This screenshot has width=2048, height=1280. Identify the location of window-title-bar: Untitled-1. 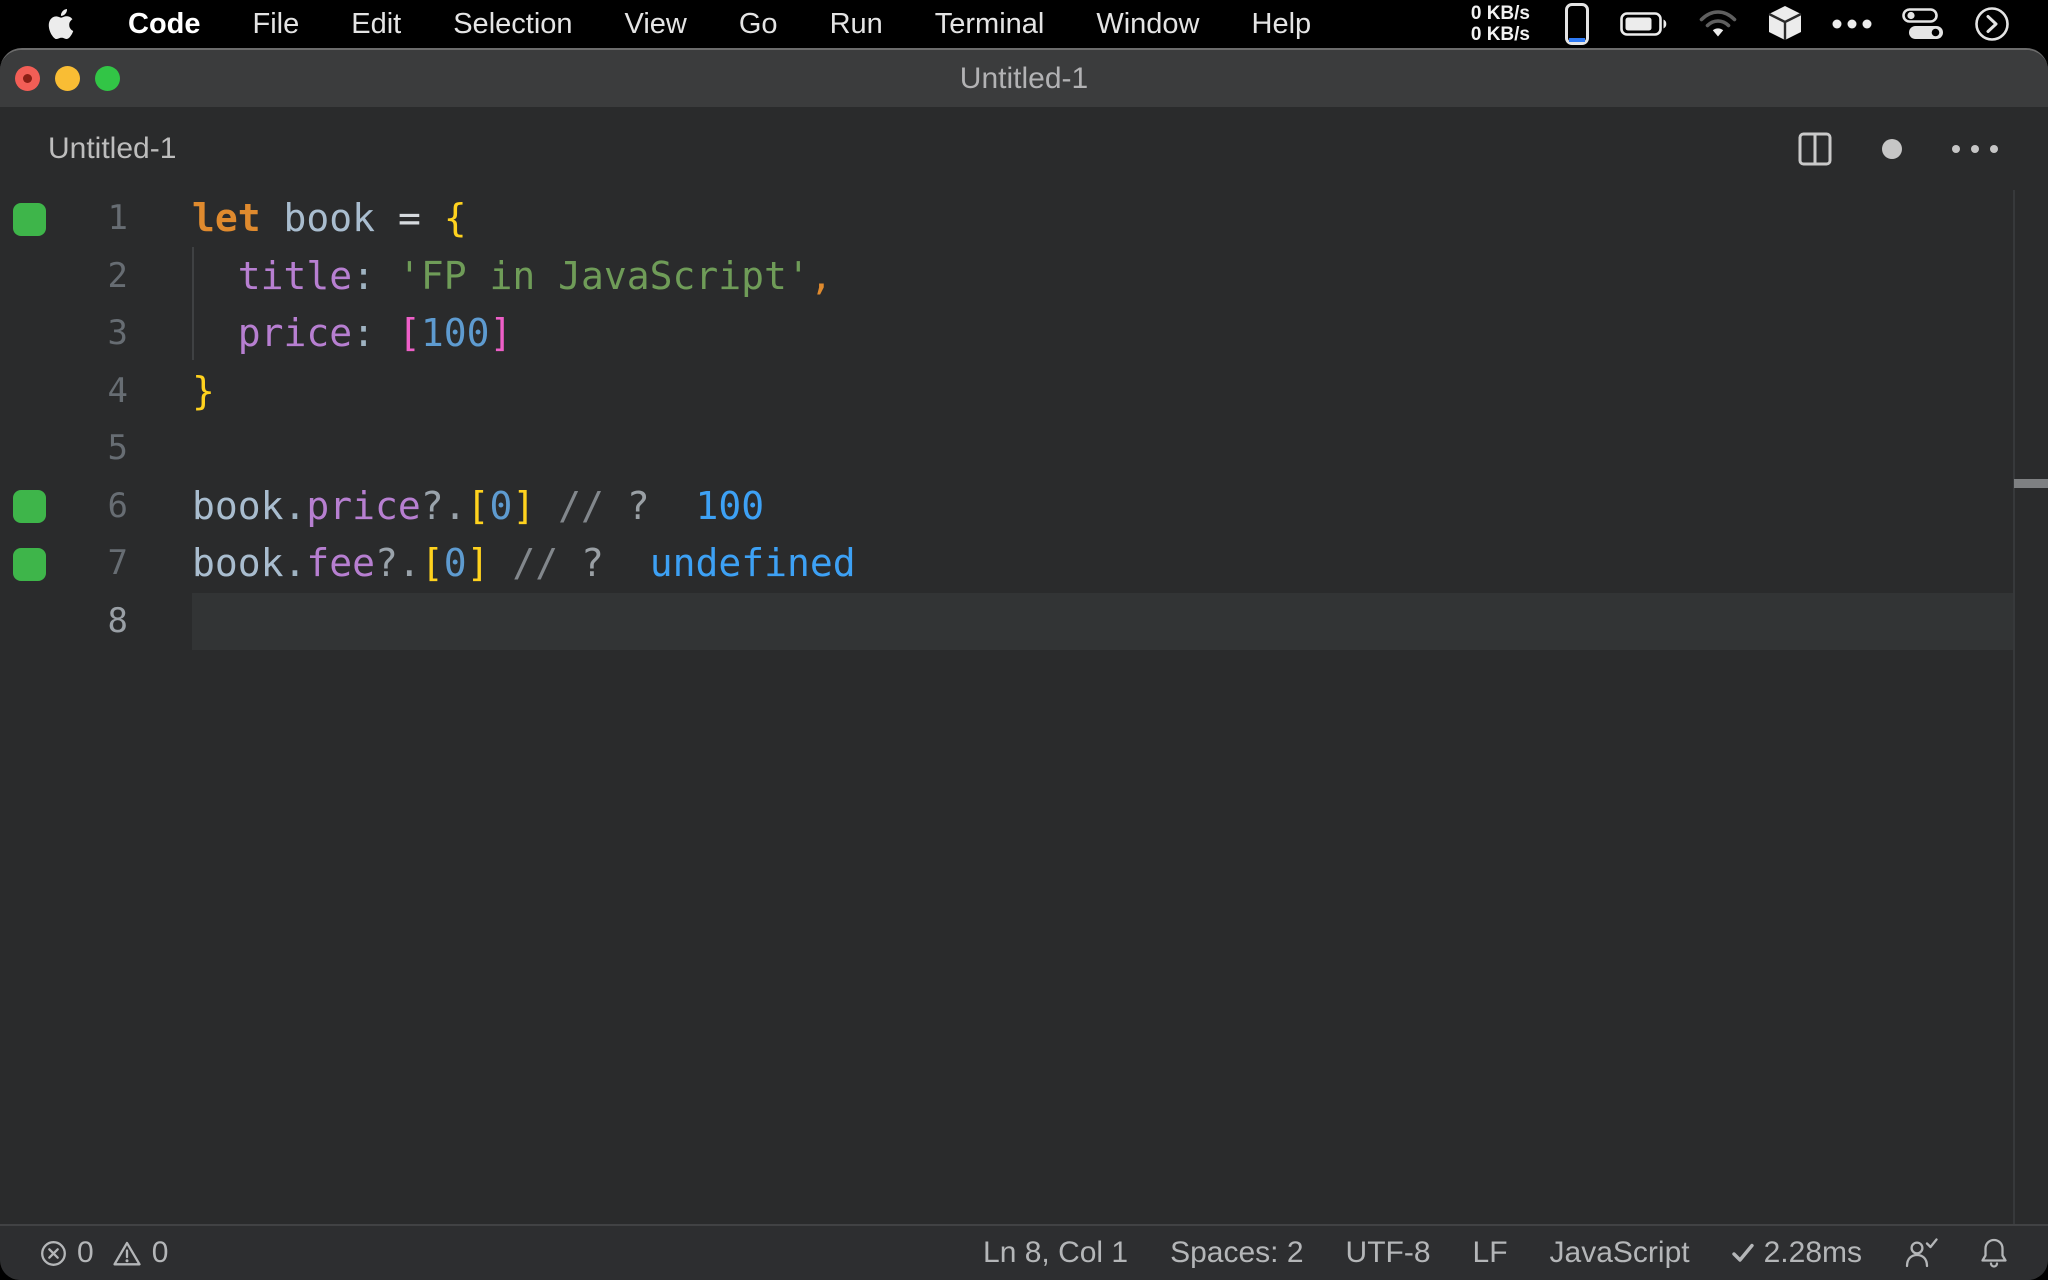
(1024, 78).